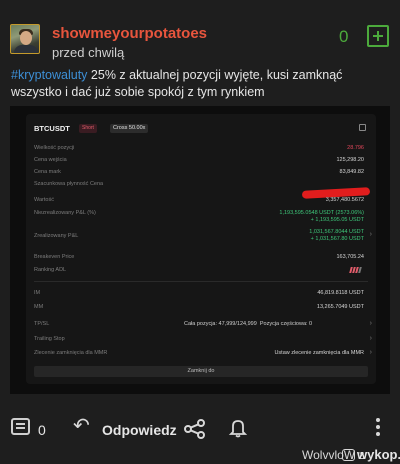  What do you see at coordinates (47, 172) in the screenshot?
I see `row-label: Cena mark` at bounding box center [47, 172].